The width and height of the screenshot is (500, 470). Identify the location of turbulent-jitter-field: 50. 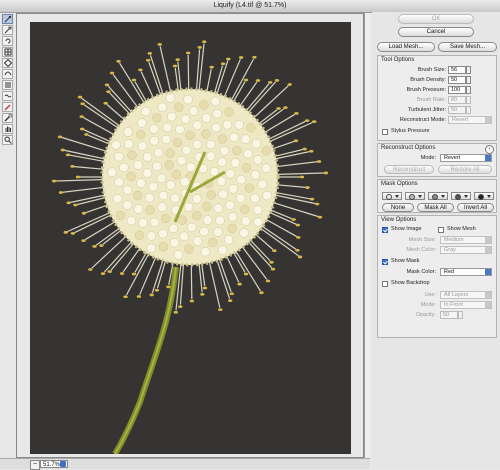
(457, 110).